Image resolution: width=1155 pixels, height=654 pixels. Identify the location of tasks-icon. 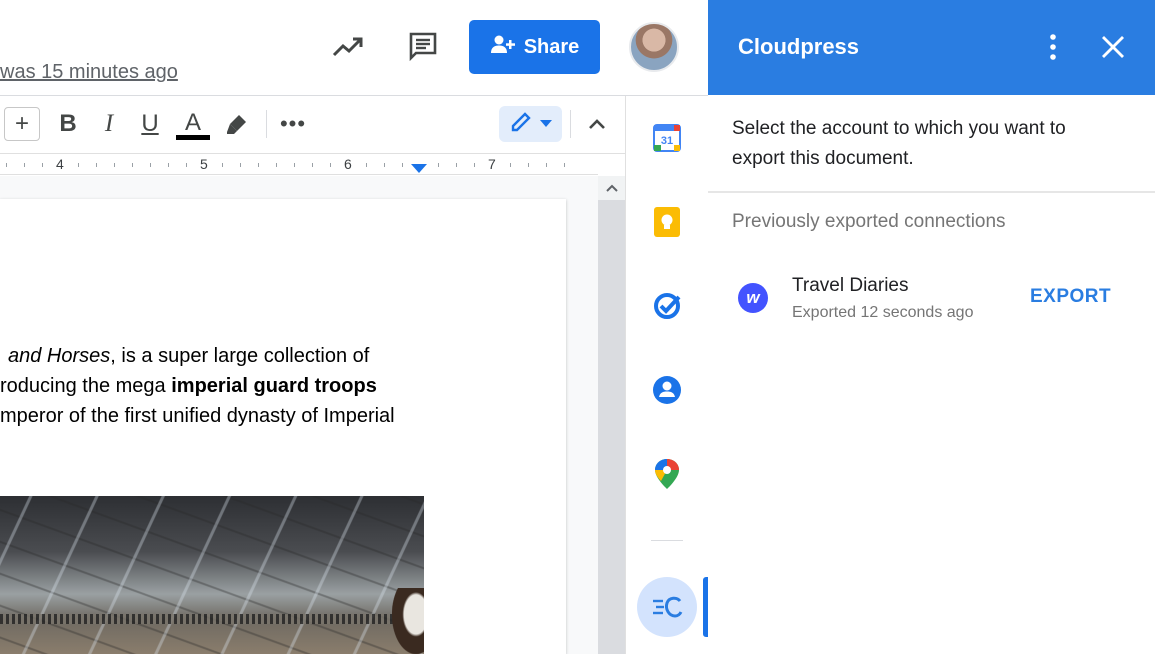
(667, 306).